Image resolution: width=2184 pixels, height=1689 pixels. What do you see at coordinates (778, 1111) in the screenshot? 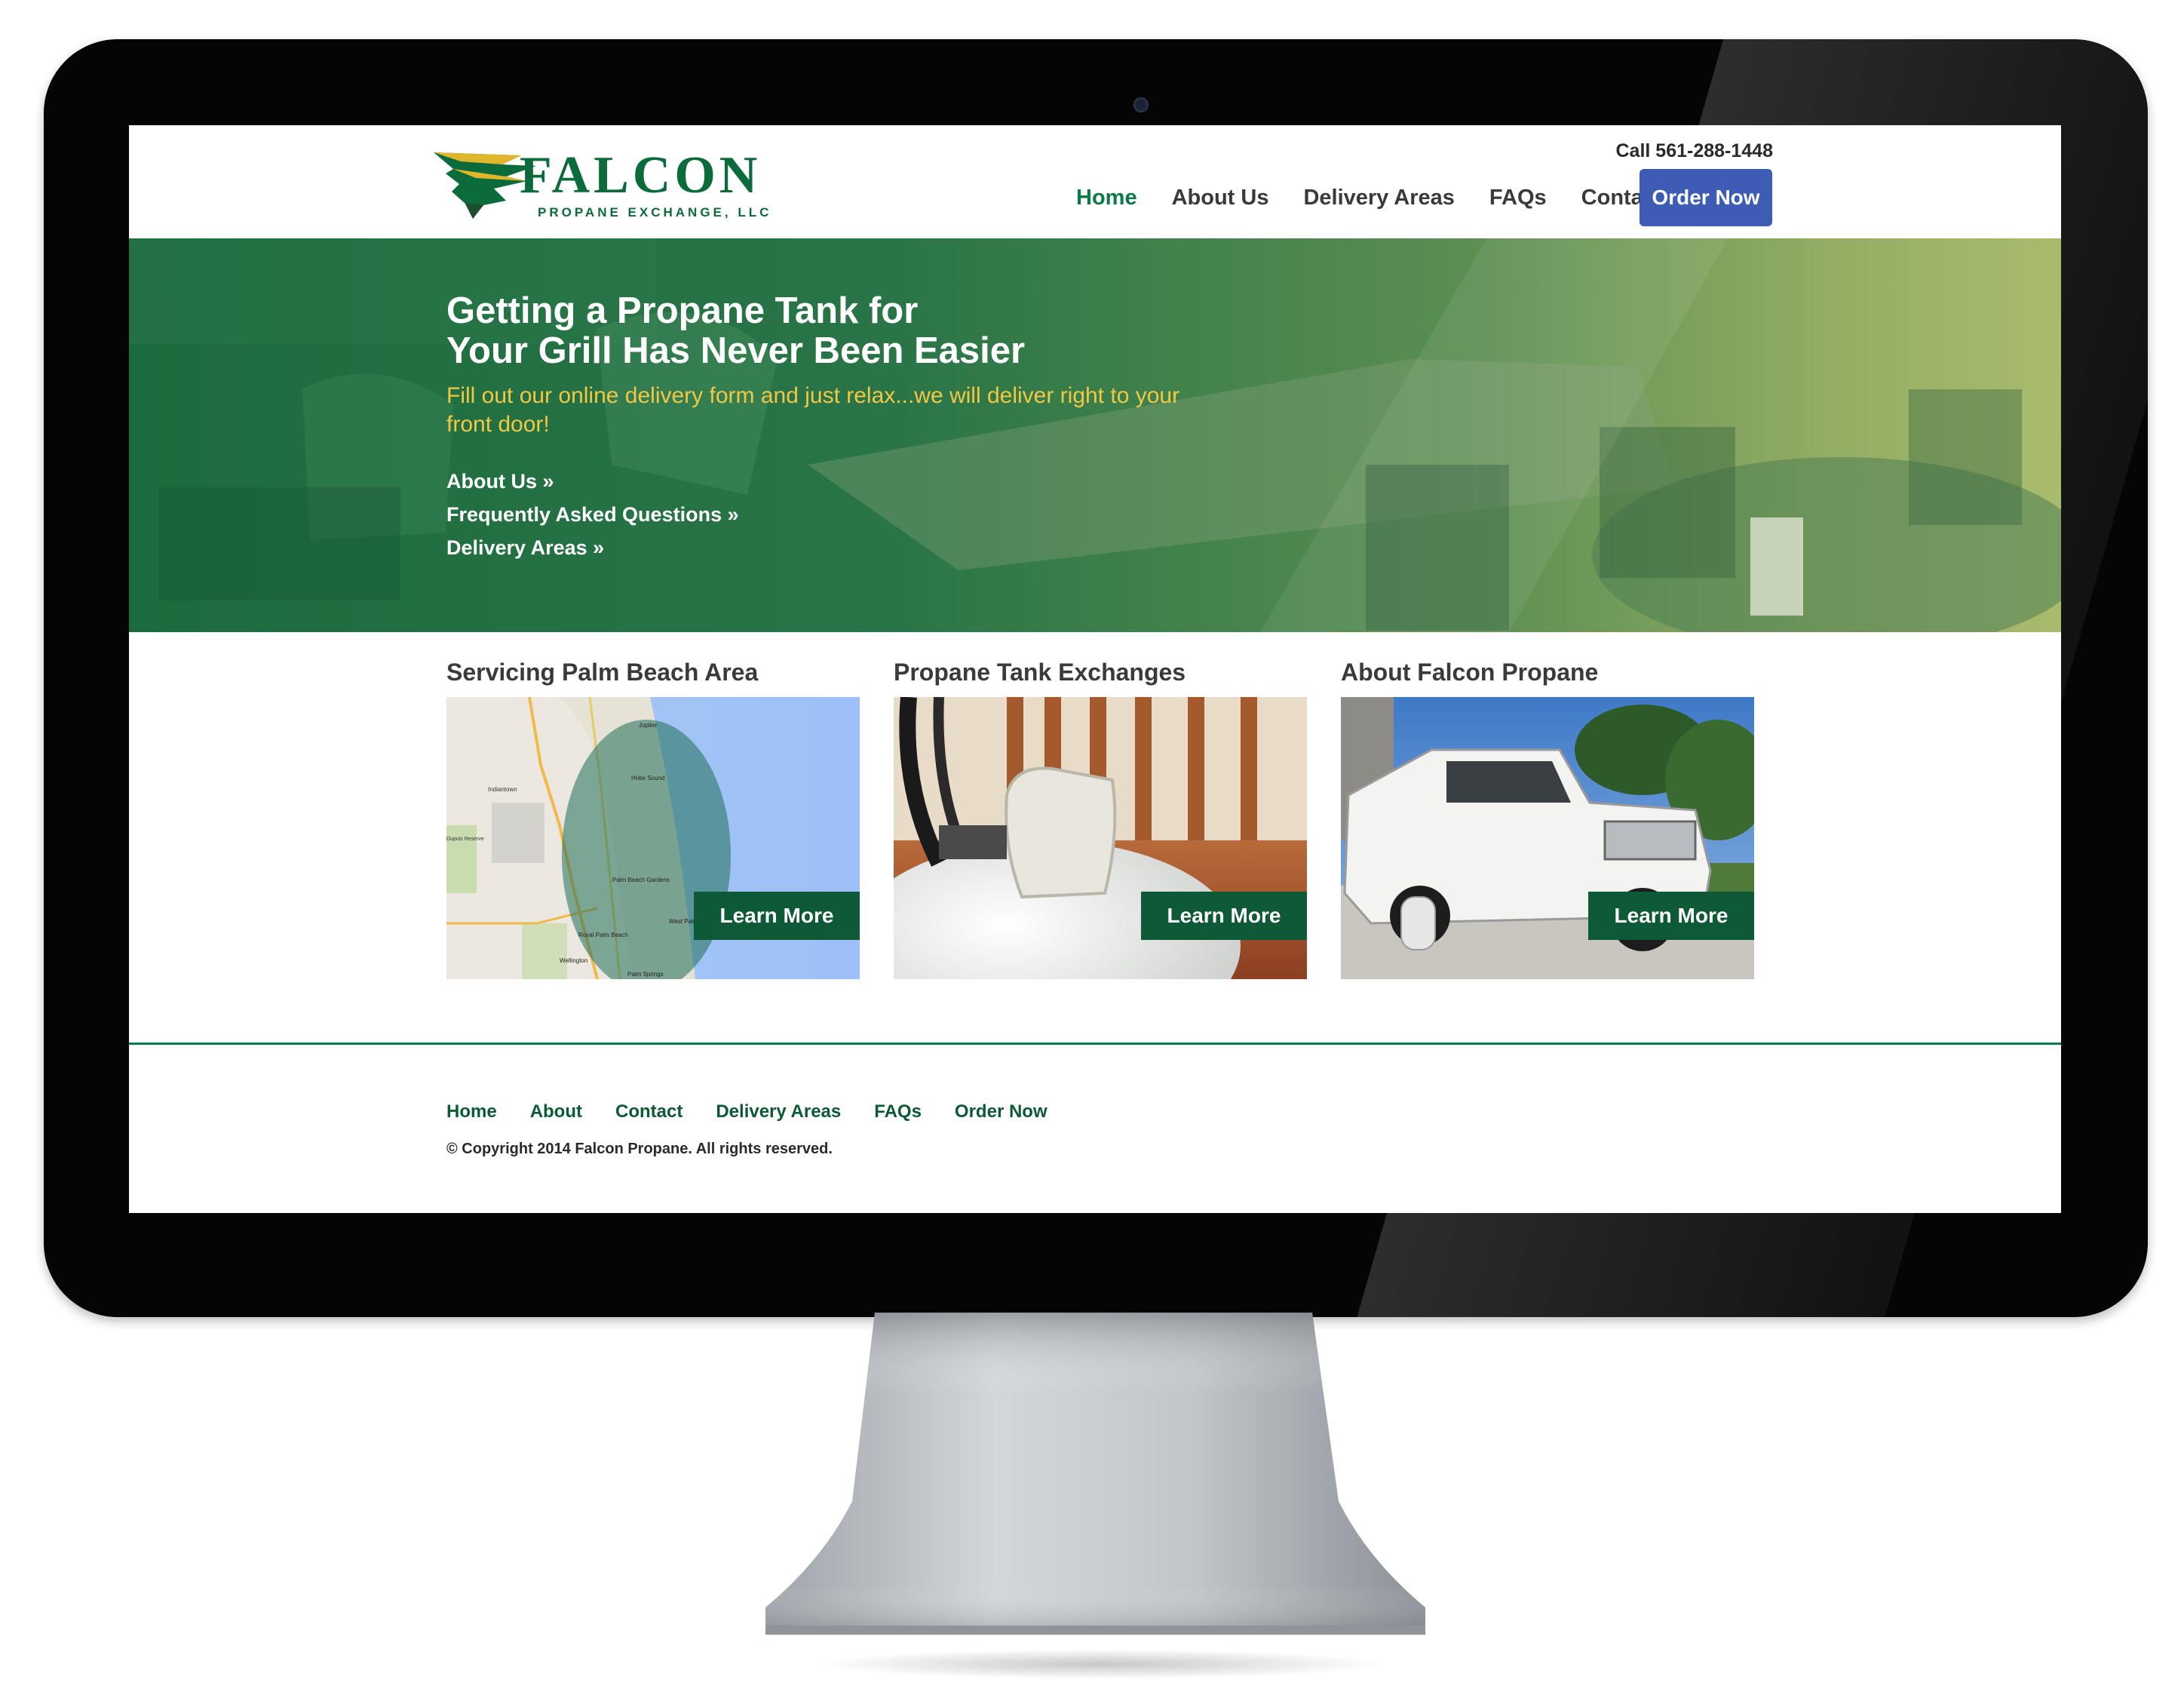
I see `footer-link-delivery-areas: Delivery Areas` at bounding box center [778, 1111].